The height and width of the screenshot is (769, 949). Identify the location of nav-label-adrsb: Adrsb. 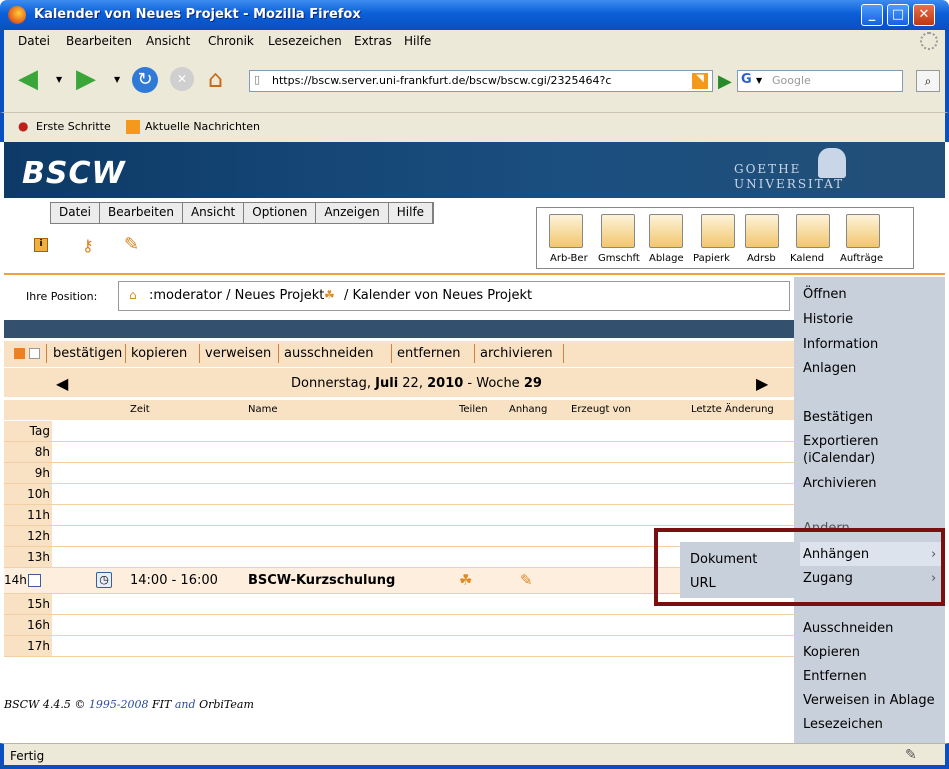
(761, 258).